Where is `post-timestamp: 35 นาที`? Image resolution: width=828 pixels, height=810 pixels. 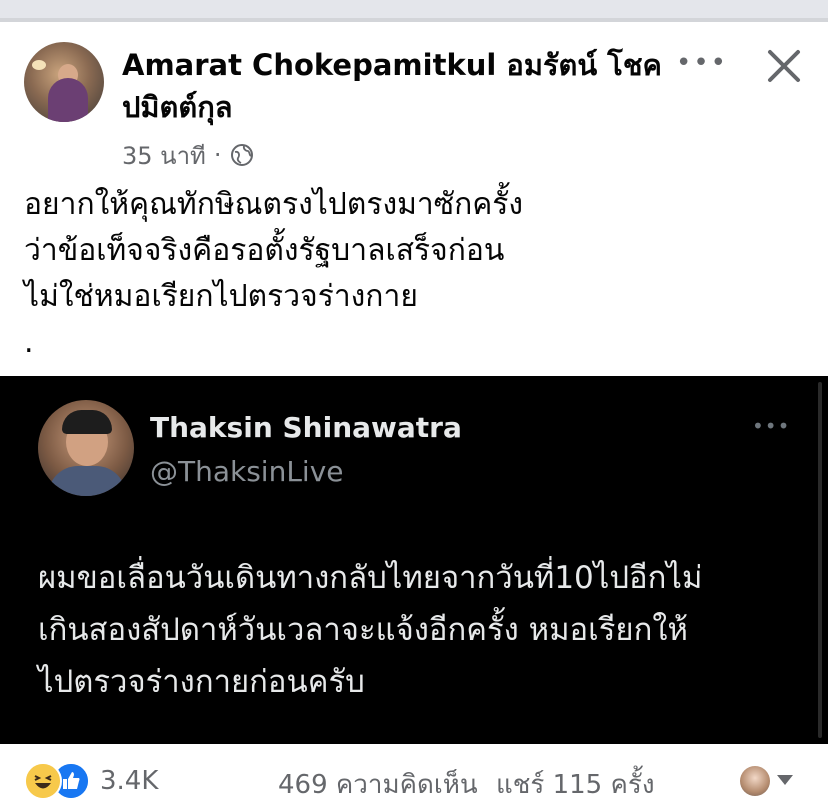
post-timestamp: 35 นาที is located at coordinates (164, 155).